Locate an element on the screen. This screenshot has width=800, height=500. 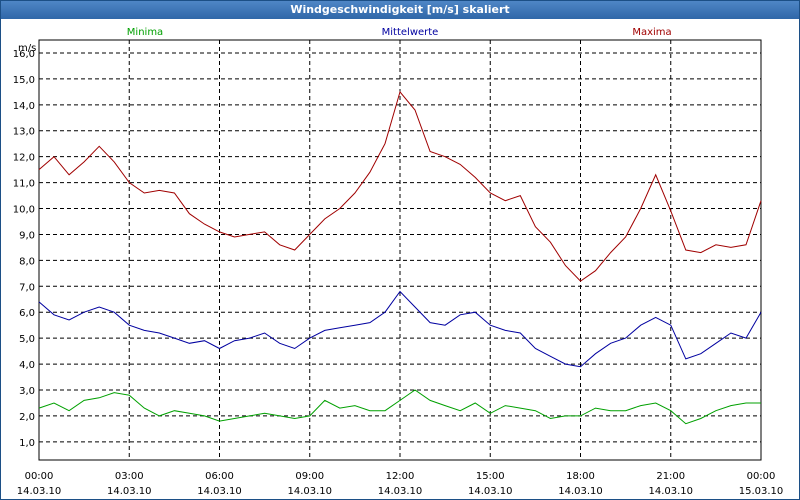
y-tick-label: 12,0 is located at coordinates (24, 158).